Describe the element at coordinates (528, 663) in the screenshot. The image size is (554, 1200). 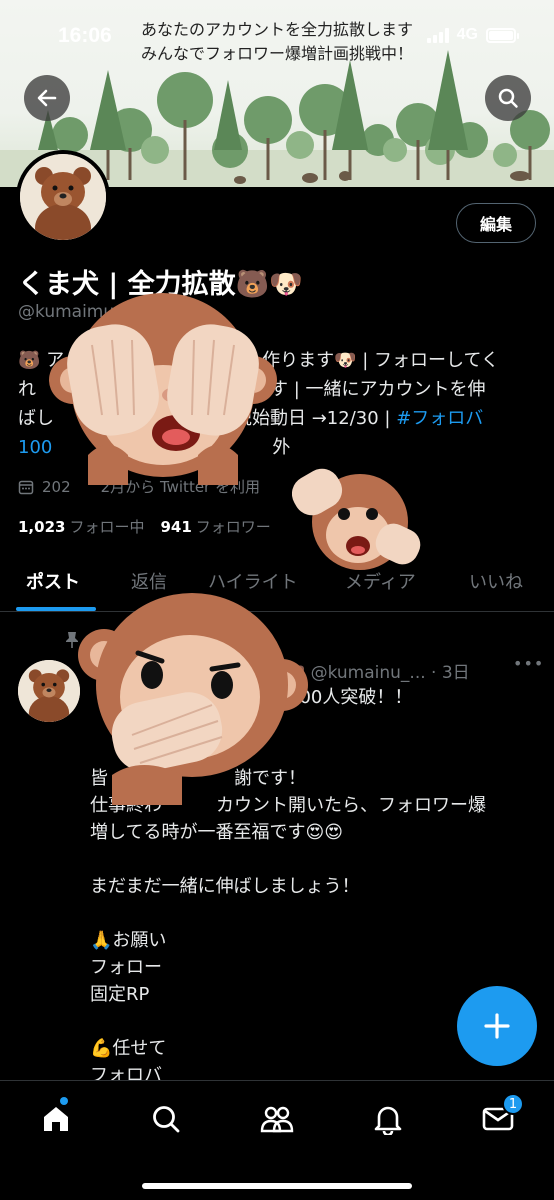
I see `more-options-icon: •••` at that location.